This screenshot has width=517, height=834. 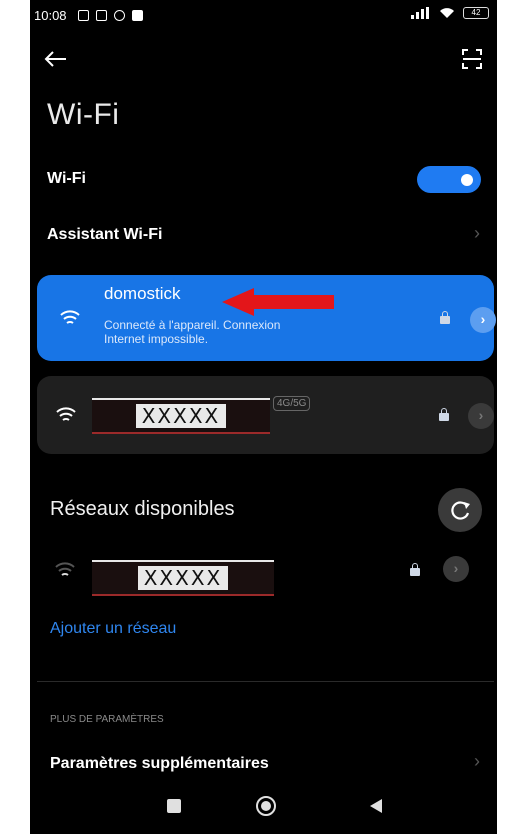 I want to click on page-title: Wi-Fi, so click(x=83, y=114).